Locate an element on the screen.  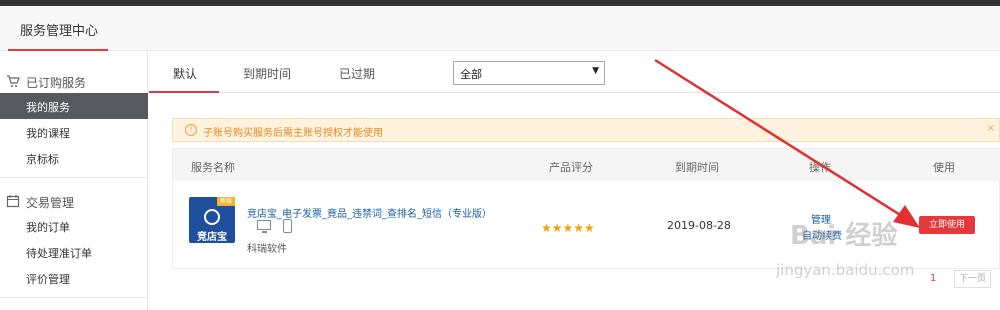
pager-next-button: 下一页 is located at coordinates (973, 279).